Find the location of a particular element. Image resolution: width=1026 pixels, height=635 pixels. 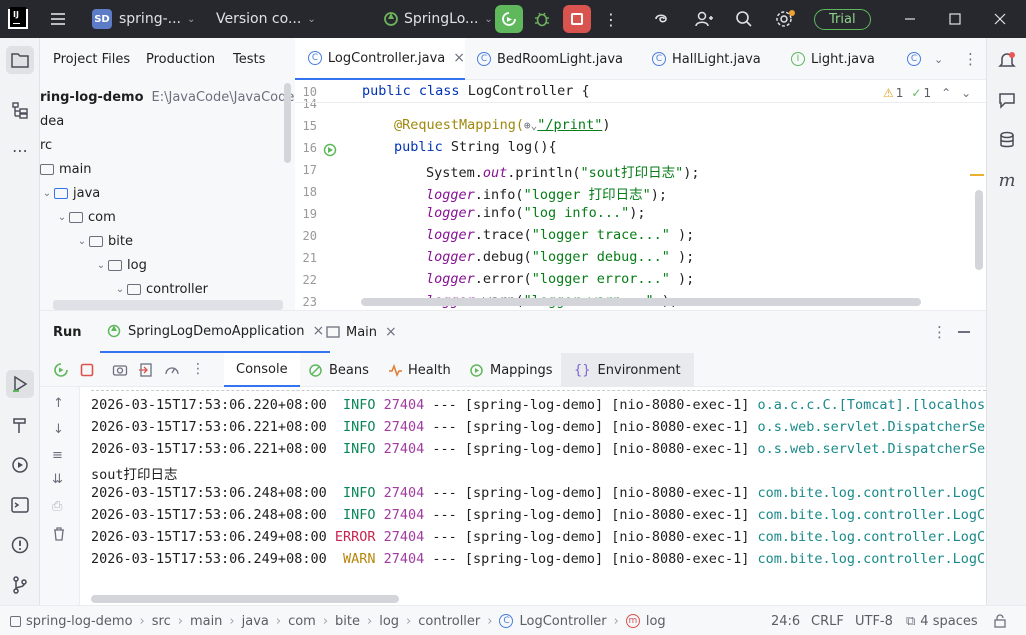

chevron-up-icon: ⌃ is located at coordinates (946, 93).